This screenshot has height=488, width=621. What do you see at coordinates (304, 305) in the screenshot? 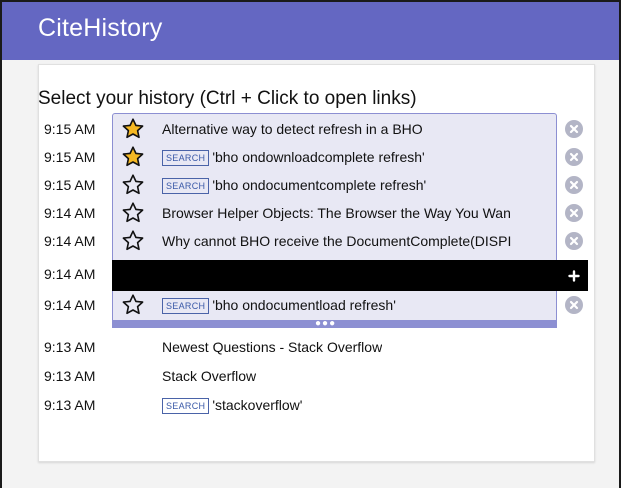
I see `row-title-text: 'bho ondocumentload refresh'` at bounding box center [304, 305].